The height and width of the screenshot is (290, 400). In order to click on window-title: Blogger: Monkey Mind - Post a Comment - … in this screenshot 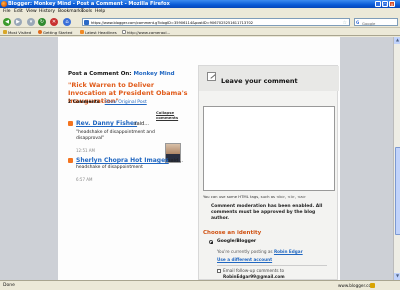, I will do `click(89, 4)`.